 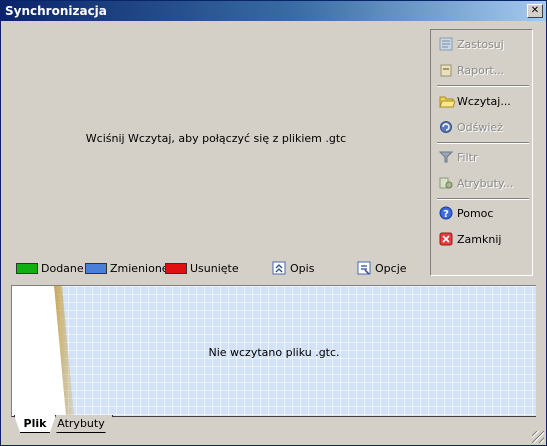 I want to click on filter-button: Filtr, so click(x=483, y=157).